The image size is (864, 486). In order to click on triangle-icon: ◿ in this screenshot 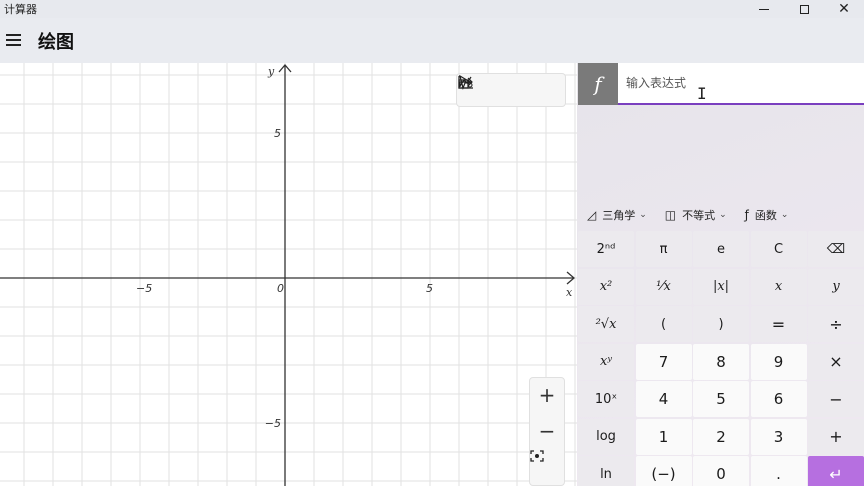, I will do `click(592, 215)`.